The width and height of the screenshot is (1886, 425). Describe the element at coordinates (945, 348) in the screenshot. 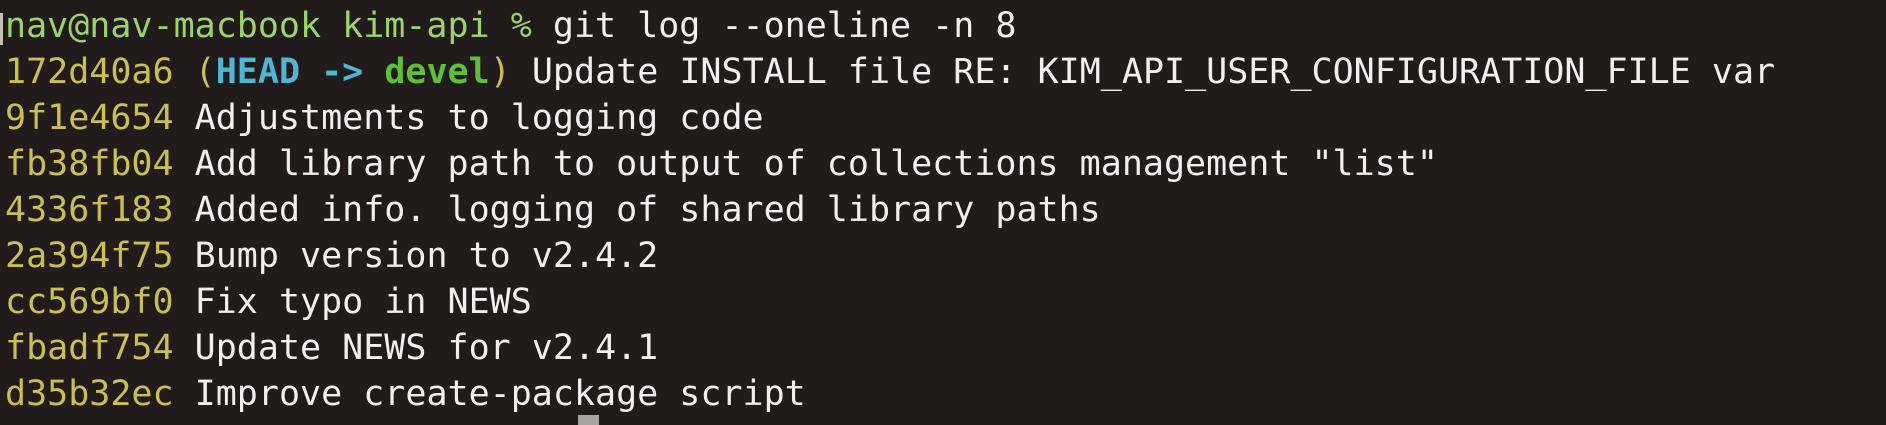

I see `commit-line-6: fbadf754 Update NEWS for v2.4.1` at that location.